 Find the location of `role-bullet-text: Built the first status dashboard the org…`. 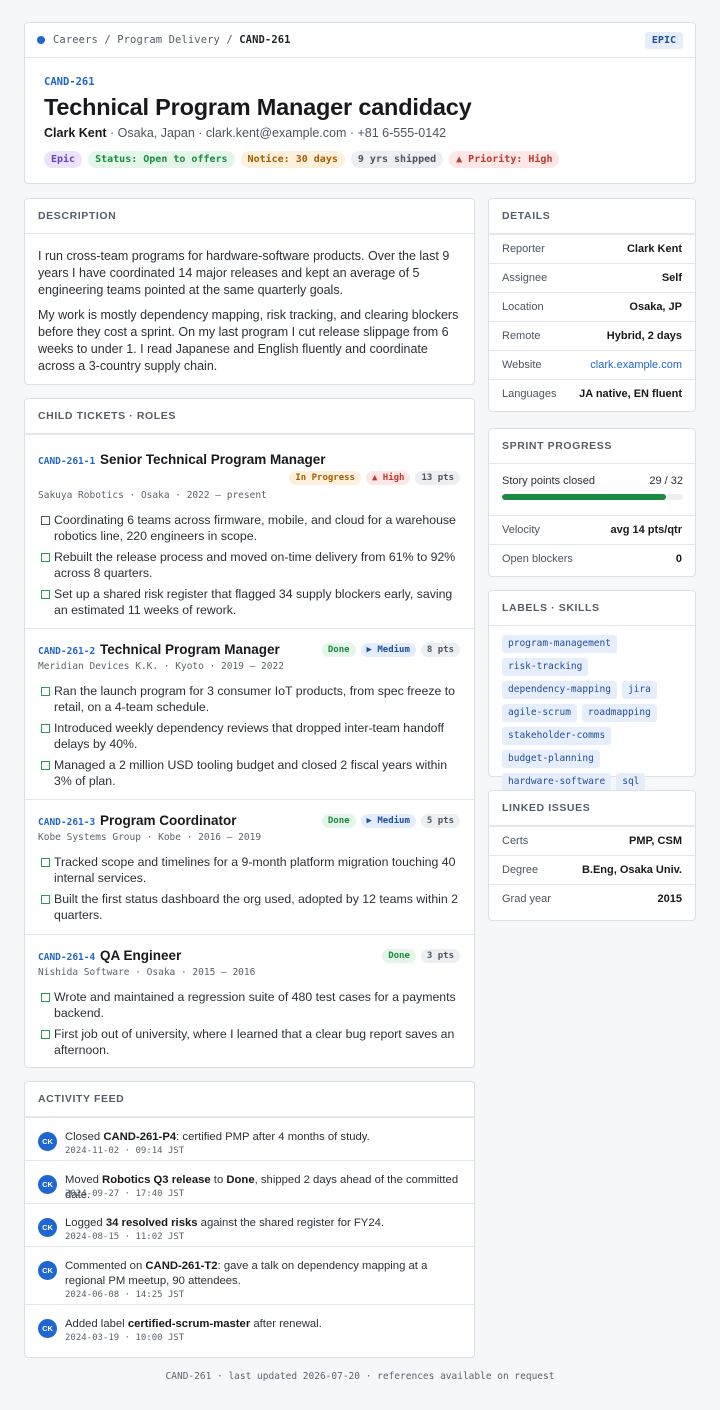

role-bullet-text: Built the first status dashboard the org… is located at coordinates (256, 907).